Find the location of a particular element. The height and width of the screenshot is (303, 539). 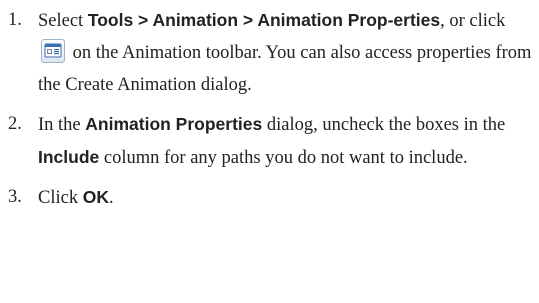

step-3: 3. Click OK. is located at coordinates (270, 197).